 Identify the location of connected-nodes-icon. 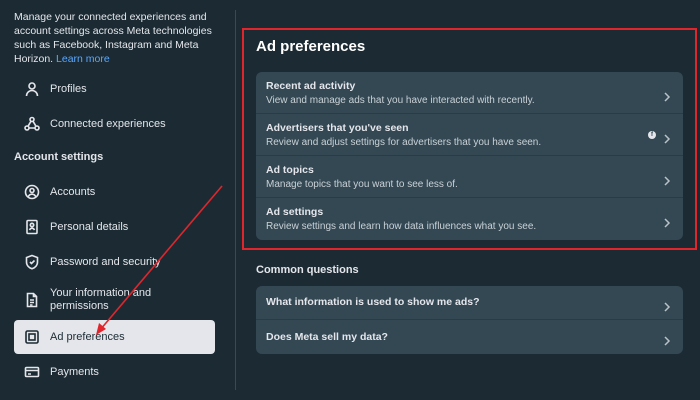
(32, 124).